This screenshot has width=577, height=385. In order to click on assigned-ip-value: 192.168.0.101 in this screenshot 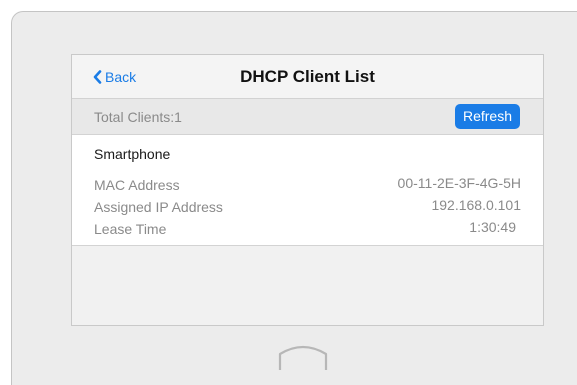, I will do `click(476, 205)`.